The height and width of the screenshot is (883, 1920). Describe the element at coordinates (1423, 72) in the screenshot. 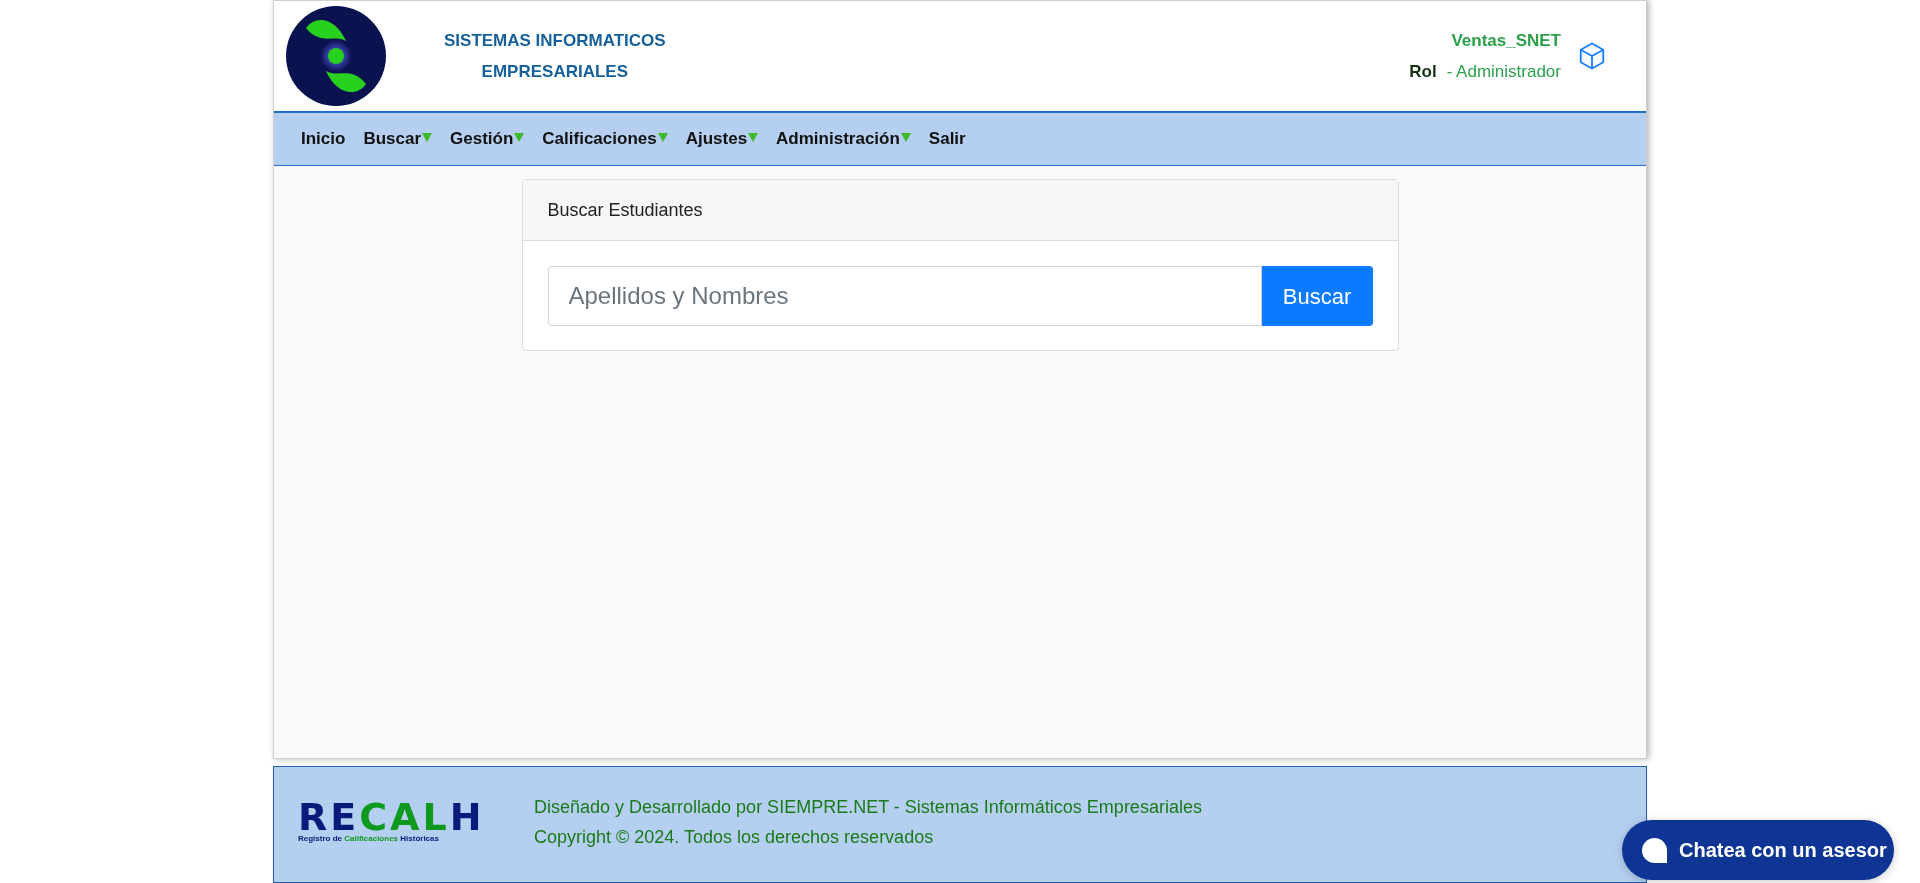

I see `role-label: Rol` at that location.